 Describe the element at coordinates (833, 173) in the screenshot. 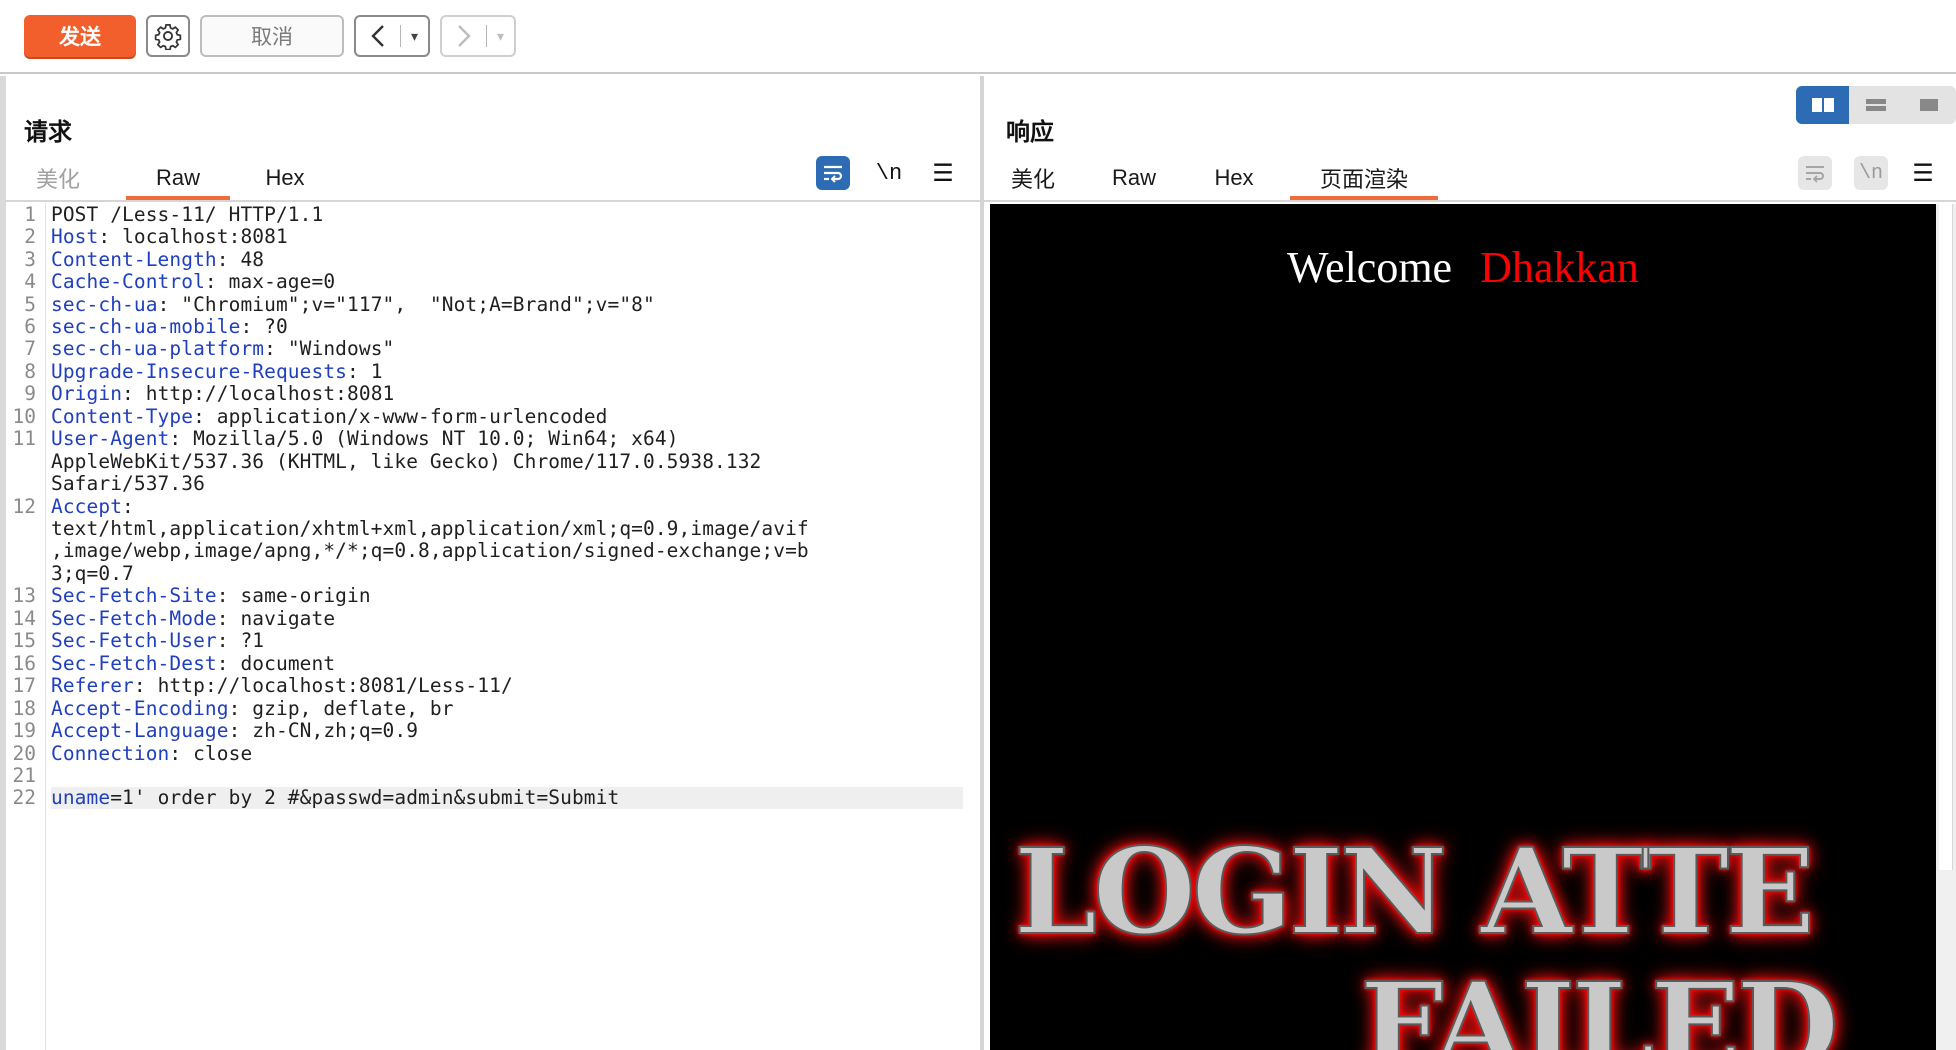

I see `word-wrap-toggle` at that location.